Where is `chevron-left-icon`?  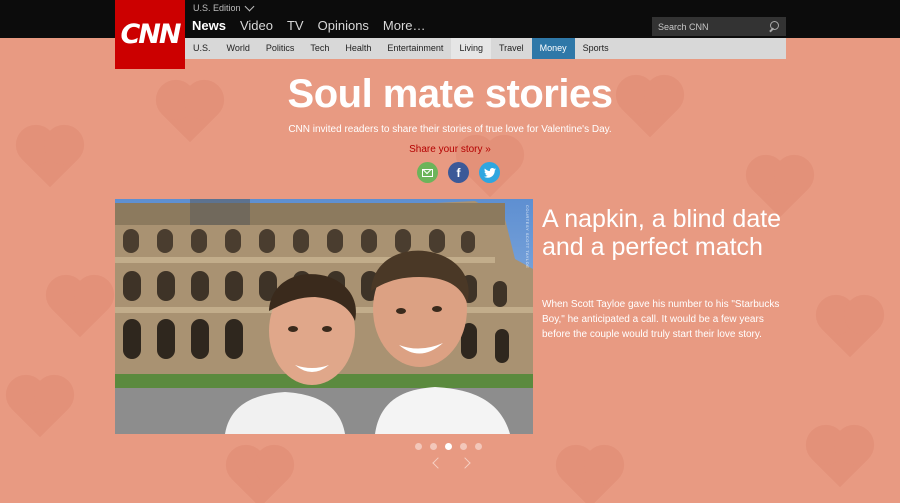
chevron-left-icon is located at coordinates (438, 463).